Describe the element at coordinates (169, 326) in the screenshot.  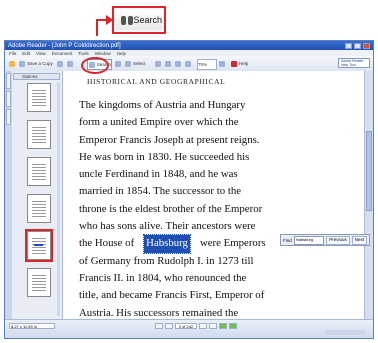
I see `prev-page-button` at that location.